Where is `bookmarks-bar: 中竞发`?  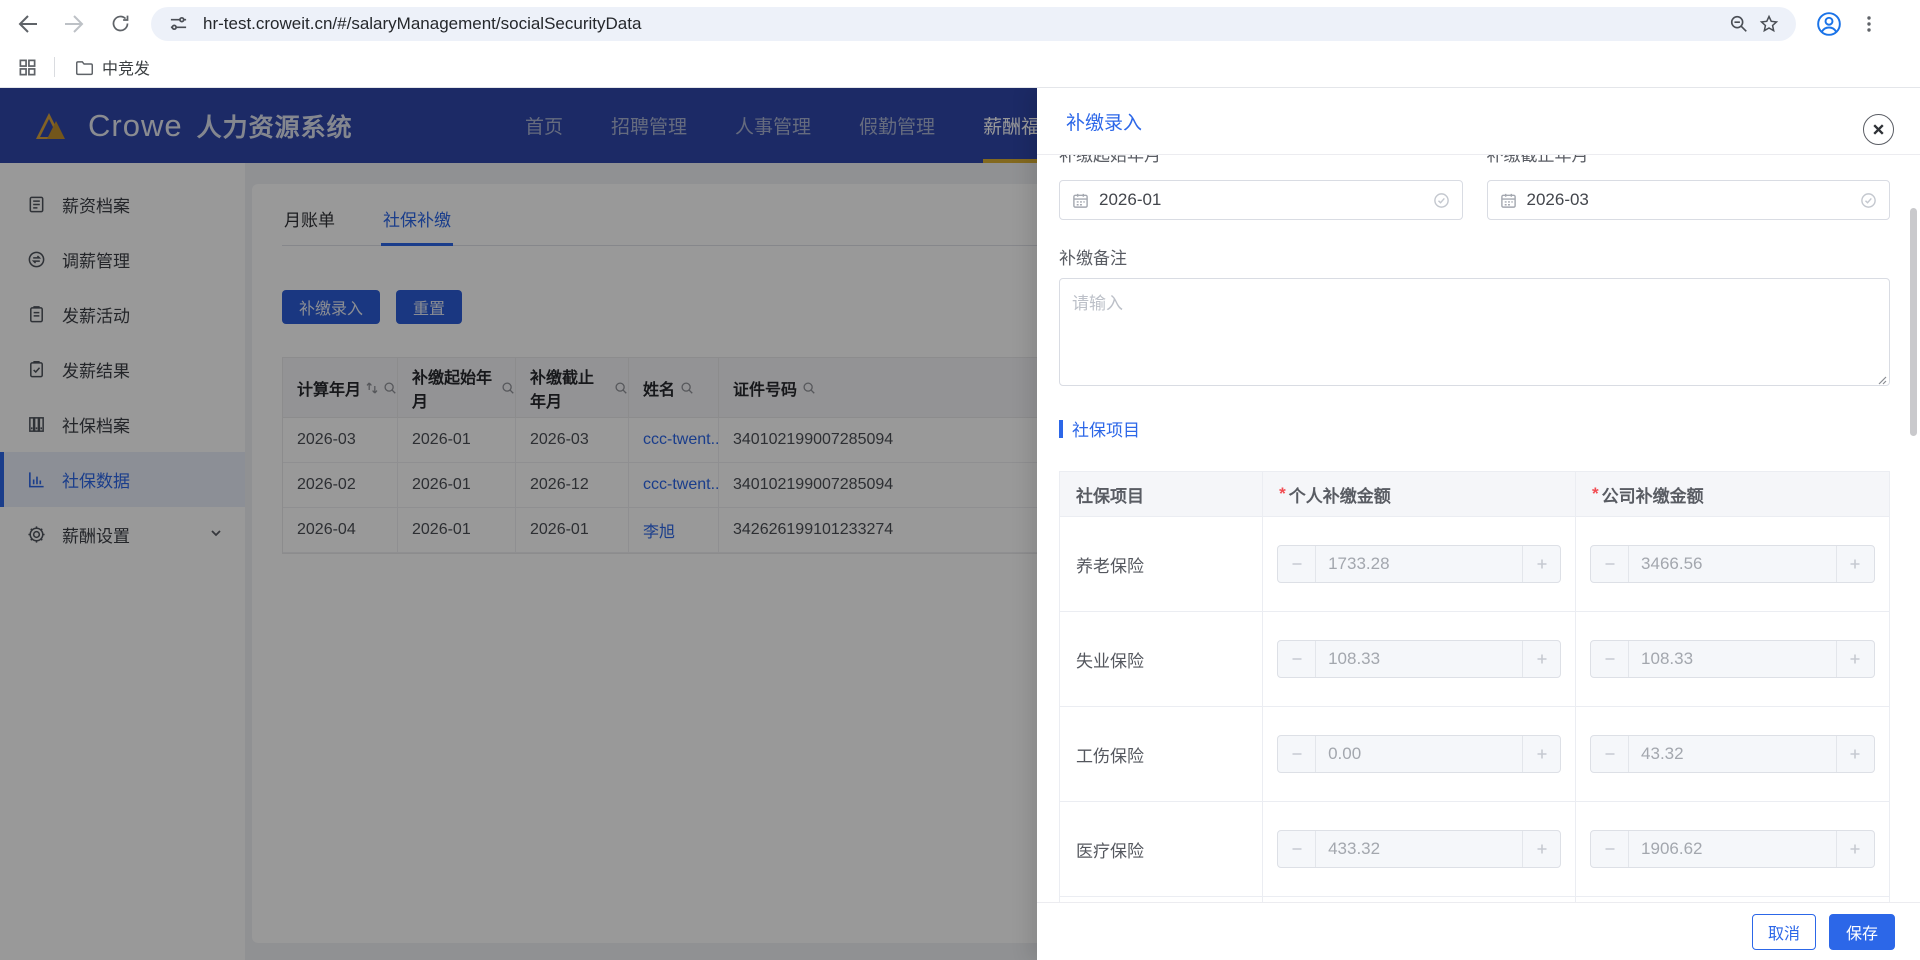
bookmarks-bar: 中竞发 is located at coordinates (960, 67).